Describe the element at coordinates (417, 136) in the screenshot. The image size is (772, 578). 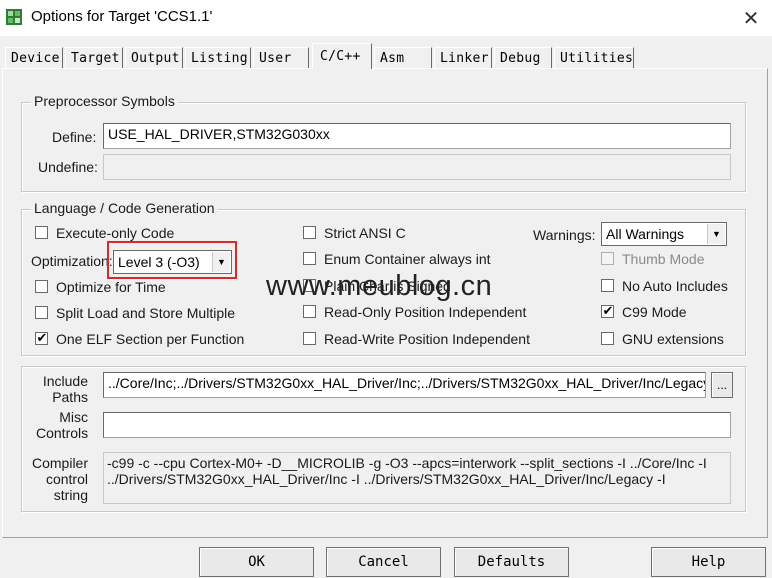
I see `define-input: USE_HAL_DRIVER,STM32G030xx` at that location.